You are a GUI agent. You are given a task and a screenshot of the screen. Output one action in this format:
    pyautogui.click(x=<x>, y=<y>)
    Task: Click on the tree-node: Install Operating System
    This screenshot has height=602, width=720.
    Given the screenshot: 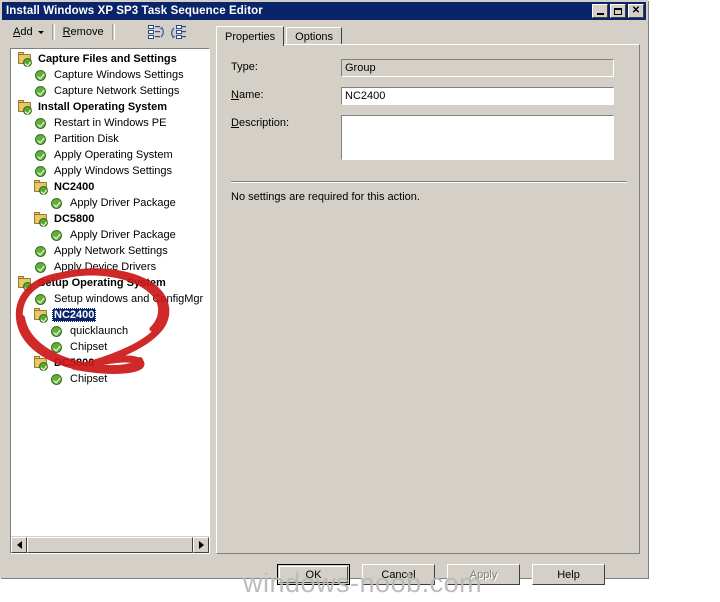 What is the action you would take?
    pyautogui.click(x=110, y=107)
    